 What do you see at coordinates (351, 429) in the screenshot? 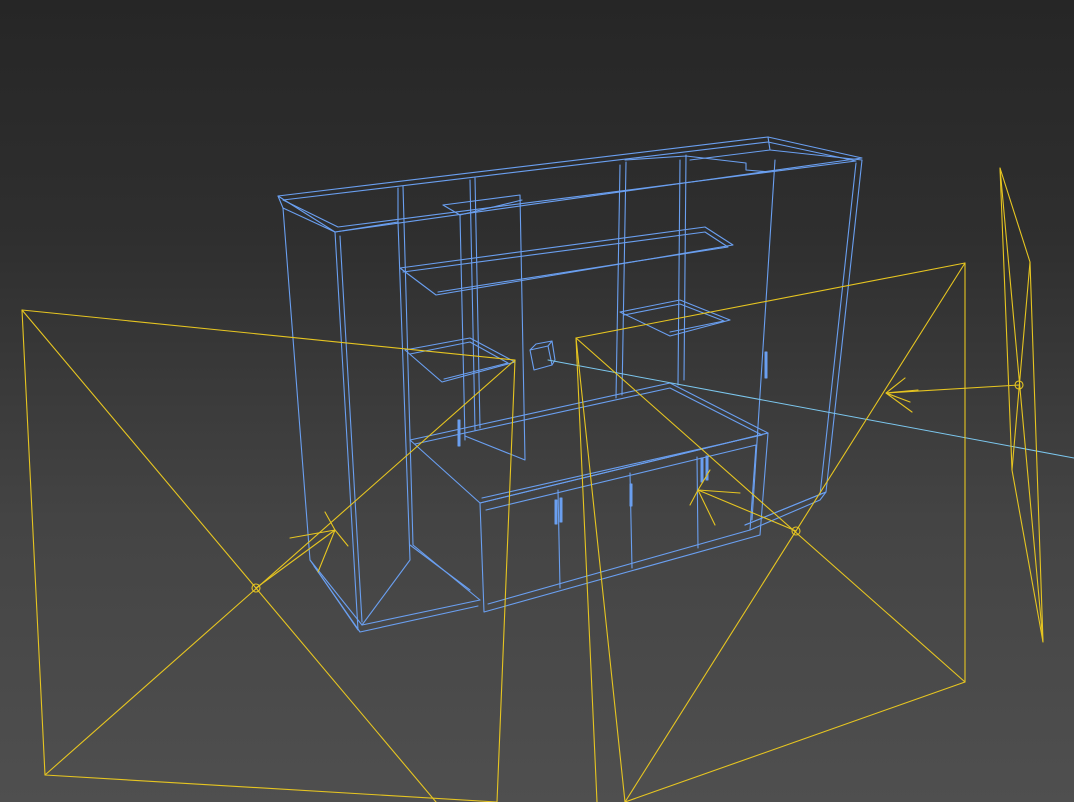
I see `left-tower-edge` at bounding box center [351, 429].